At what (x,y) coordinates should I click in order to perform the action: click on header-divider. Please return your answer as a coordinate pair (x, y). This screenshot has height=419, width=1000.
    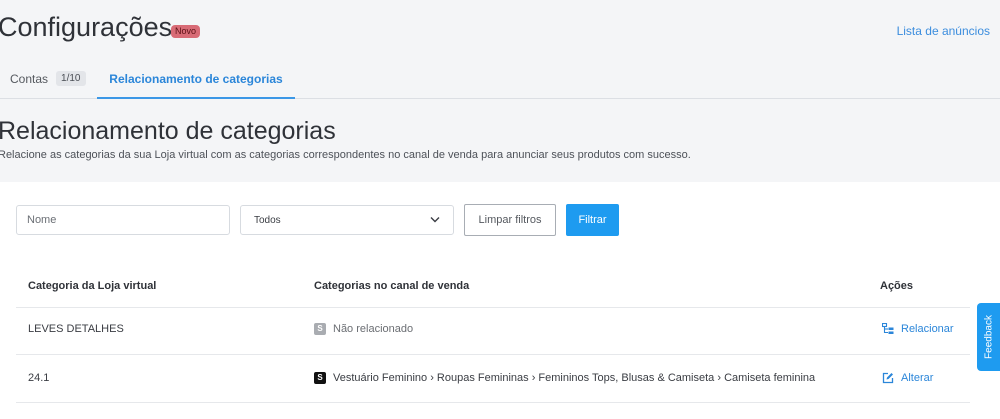
    Looking at the image, I should click on (493, 307).